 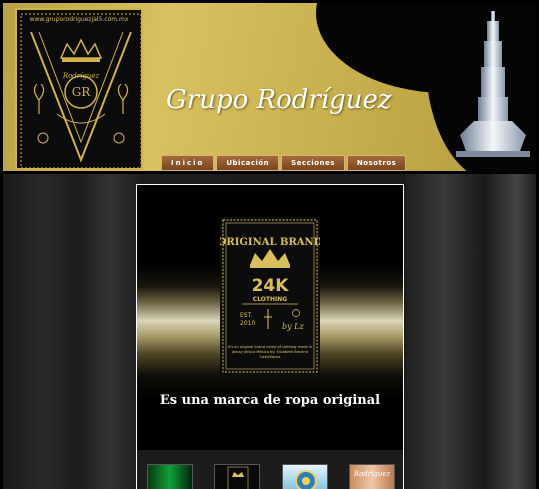 I want to click on svg-text: Rodríguez, so click(x=81, y=76).